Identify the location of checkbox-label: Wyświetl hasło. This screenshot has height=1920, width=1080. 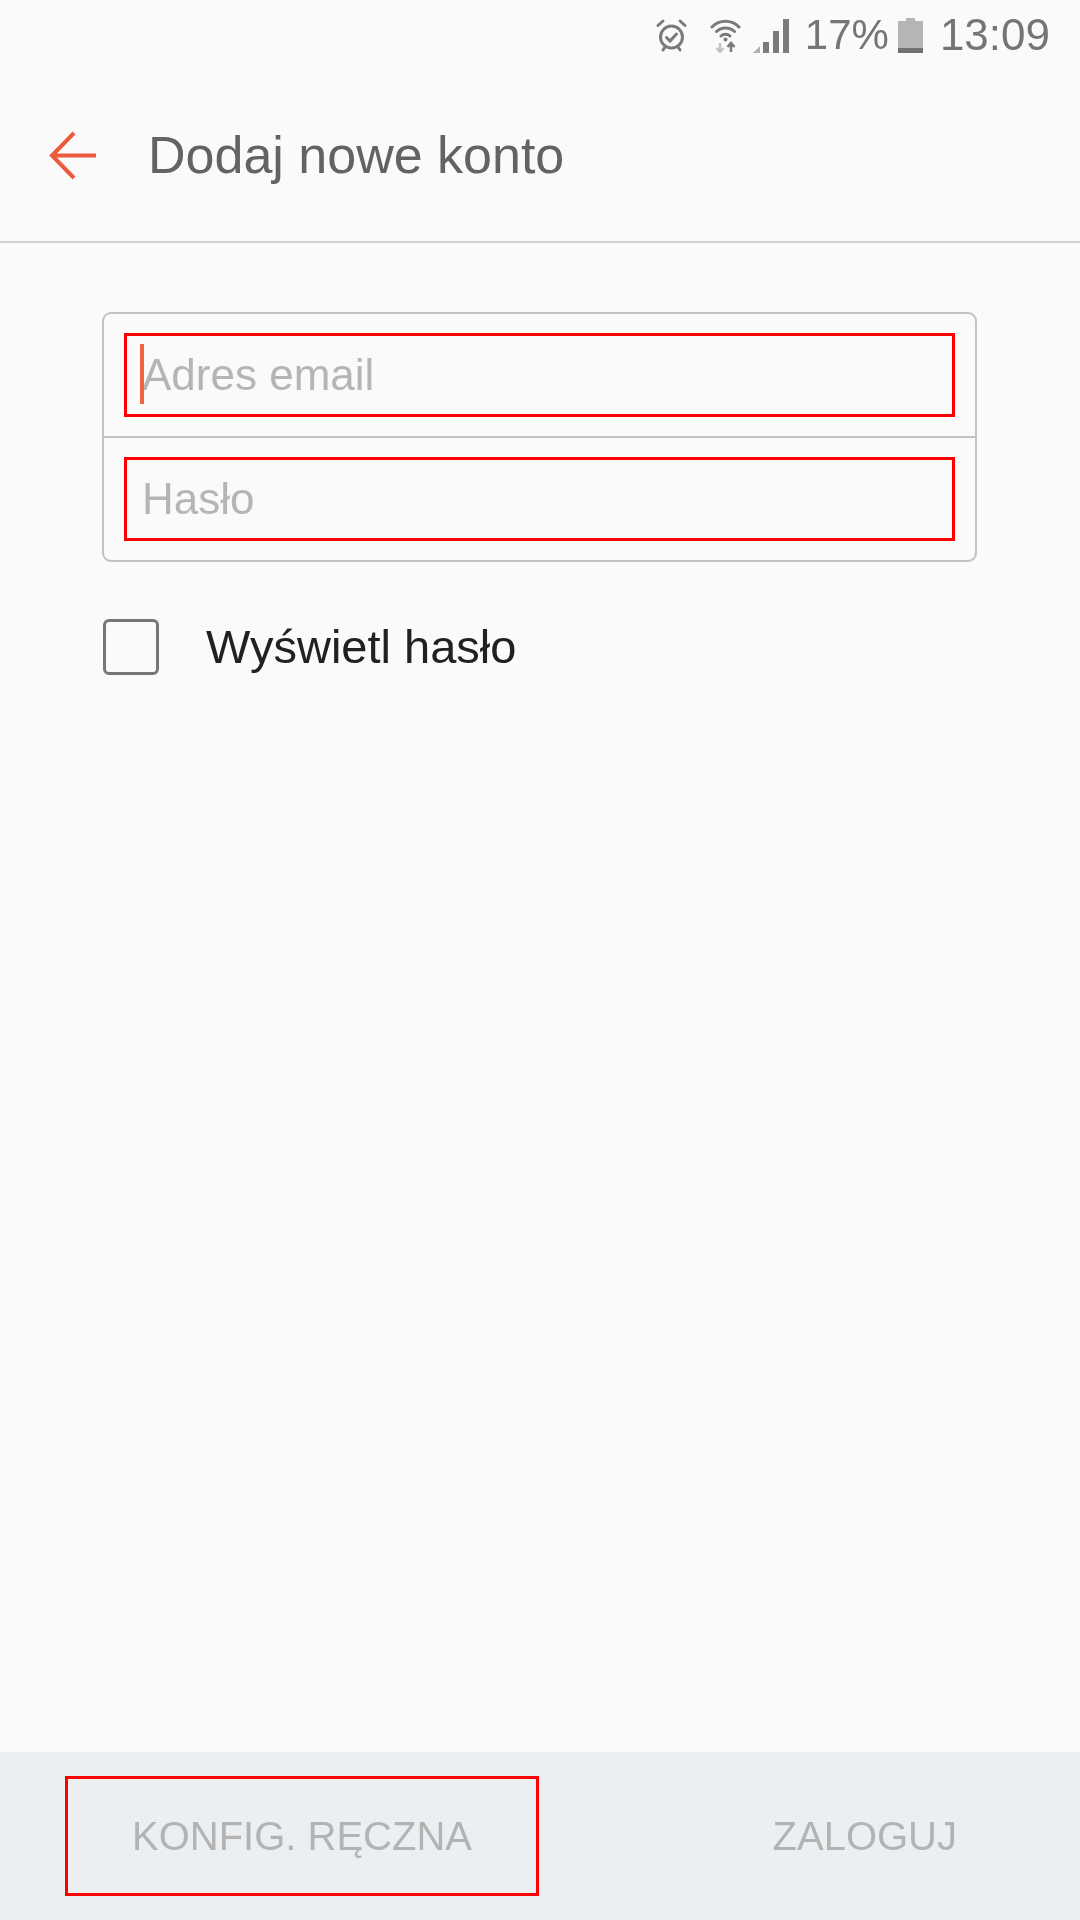
(361, 647).